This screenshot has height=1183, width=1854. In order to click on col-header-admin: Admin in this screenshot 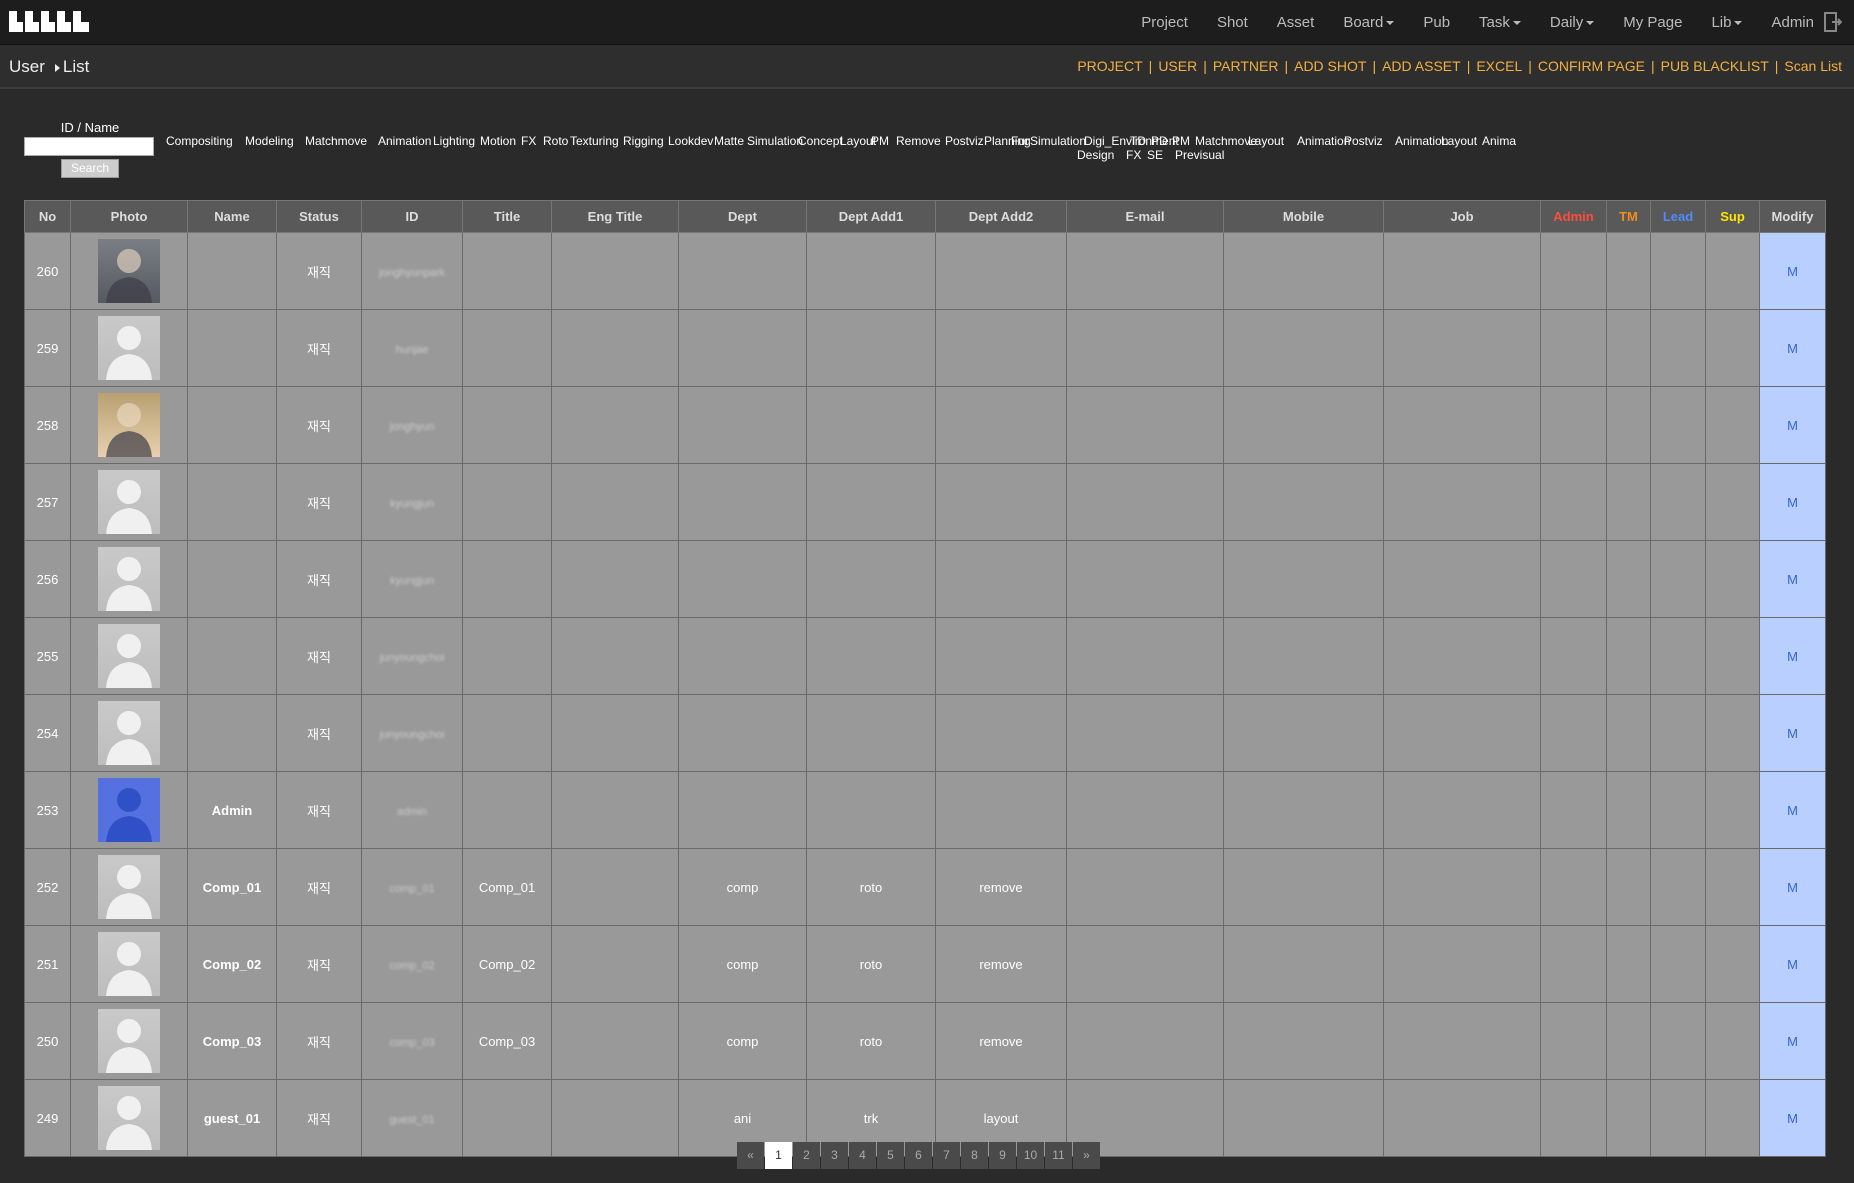, I will do `click(1573, 216)`.